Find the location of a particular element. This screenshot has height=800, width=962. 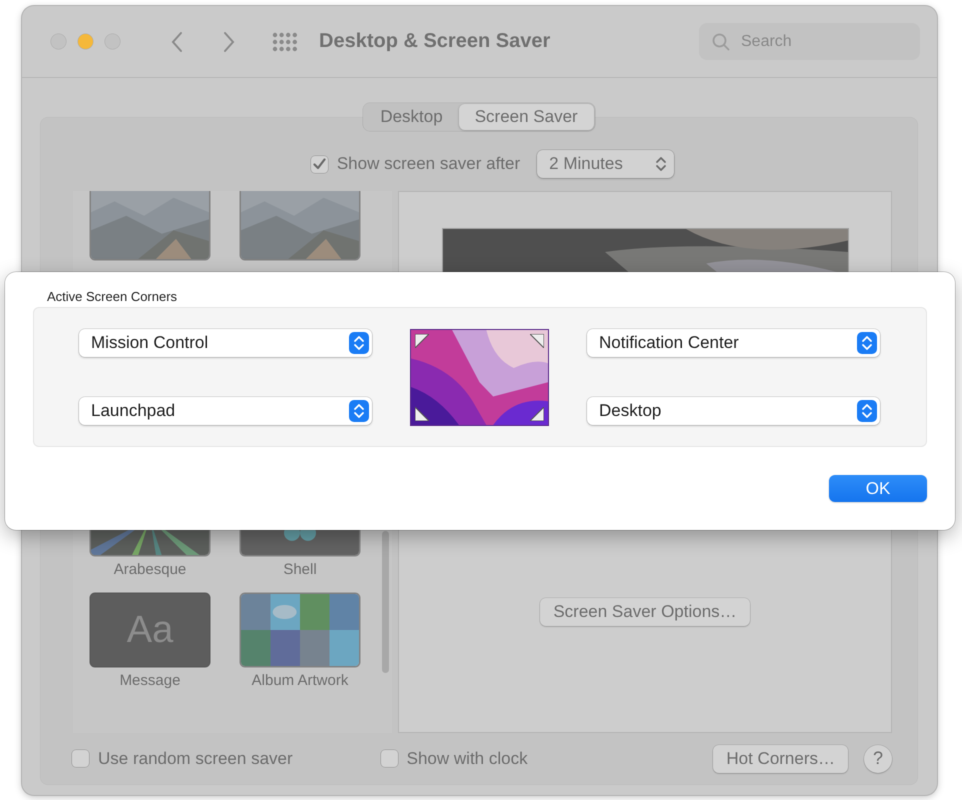

tab: Screen Saver is located at coordinates (526, 117).